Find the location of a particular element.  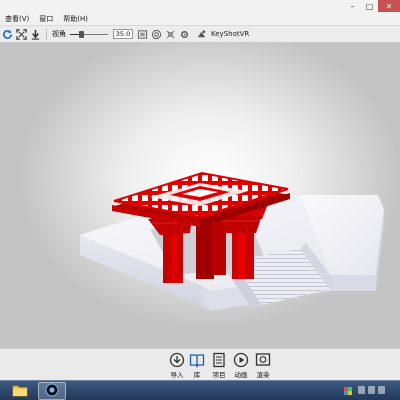

keyshotvr-icon is located at coordinates (201, 34).